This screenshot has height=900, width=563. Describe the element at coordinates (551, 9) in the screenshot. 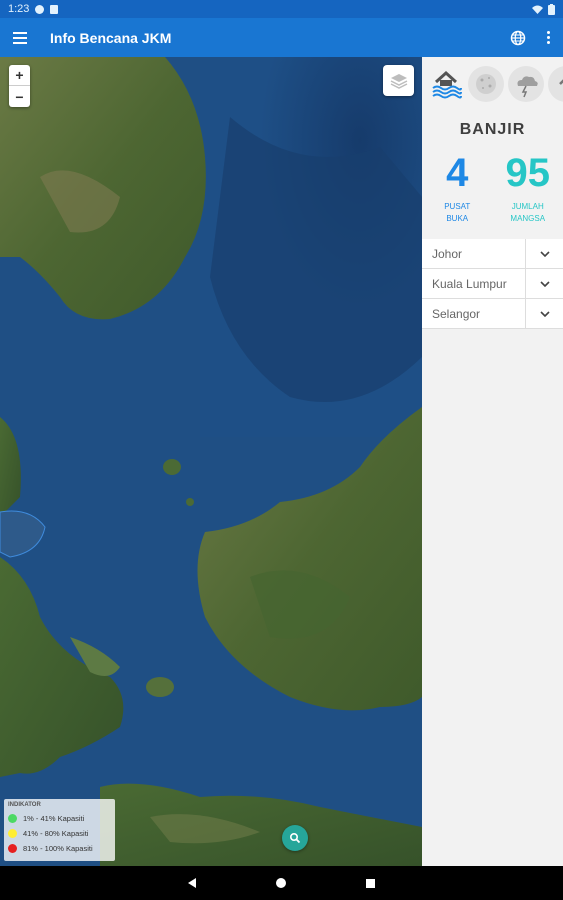

I see `battery-icon` at that location.